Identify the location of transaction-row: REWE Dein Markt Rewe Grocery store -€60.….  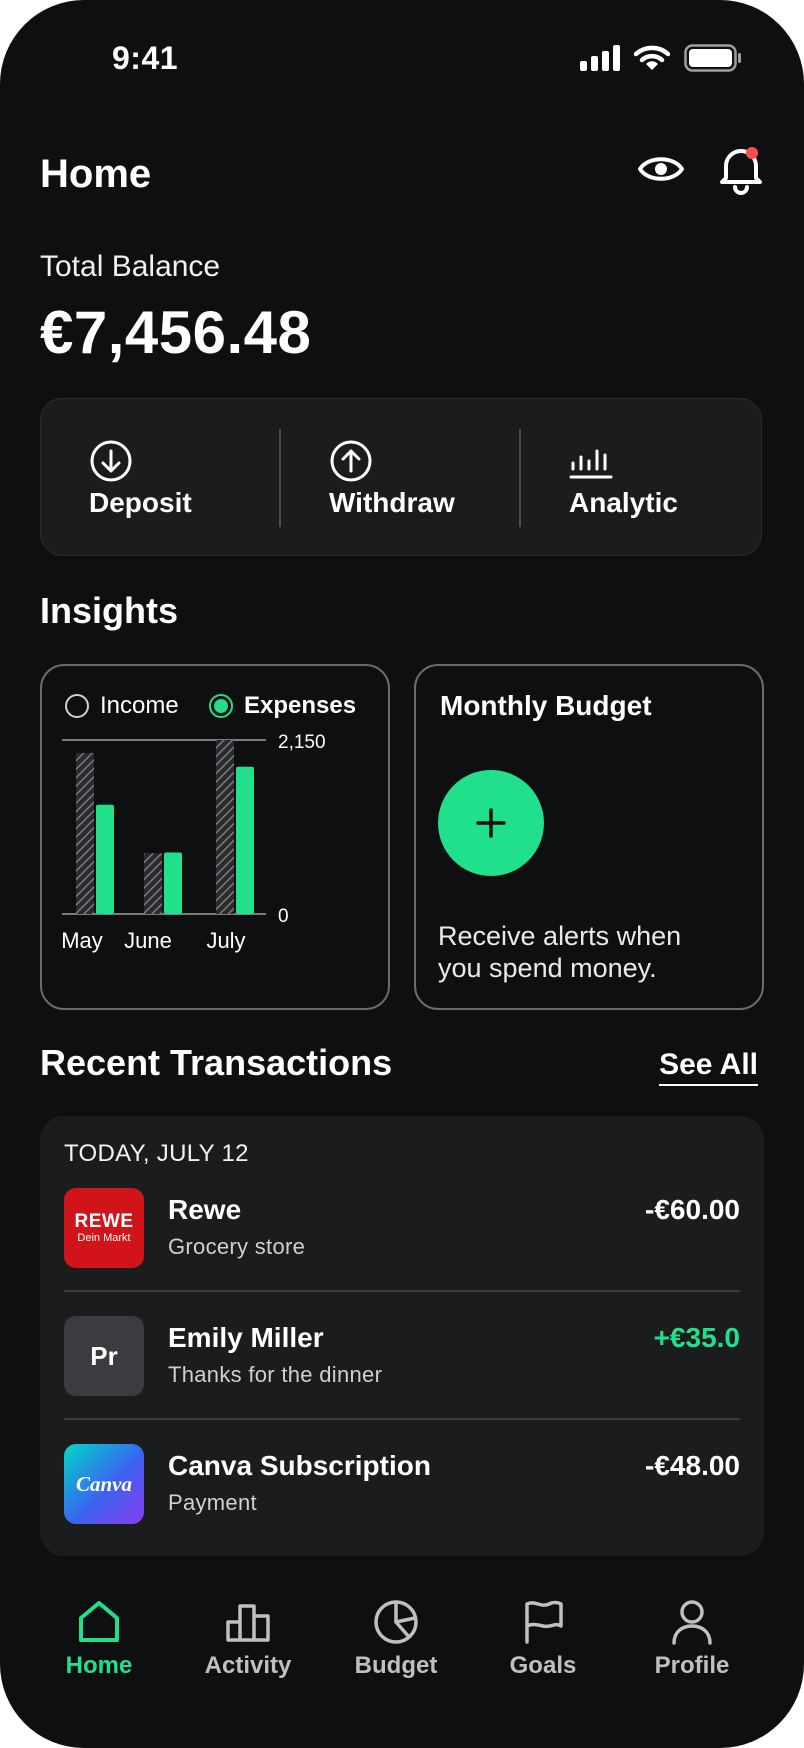
(402, 1243).